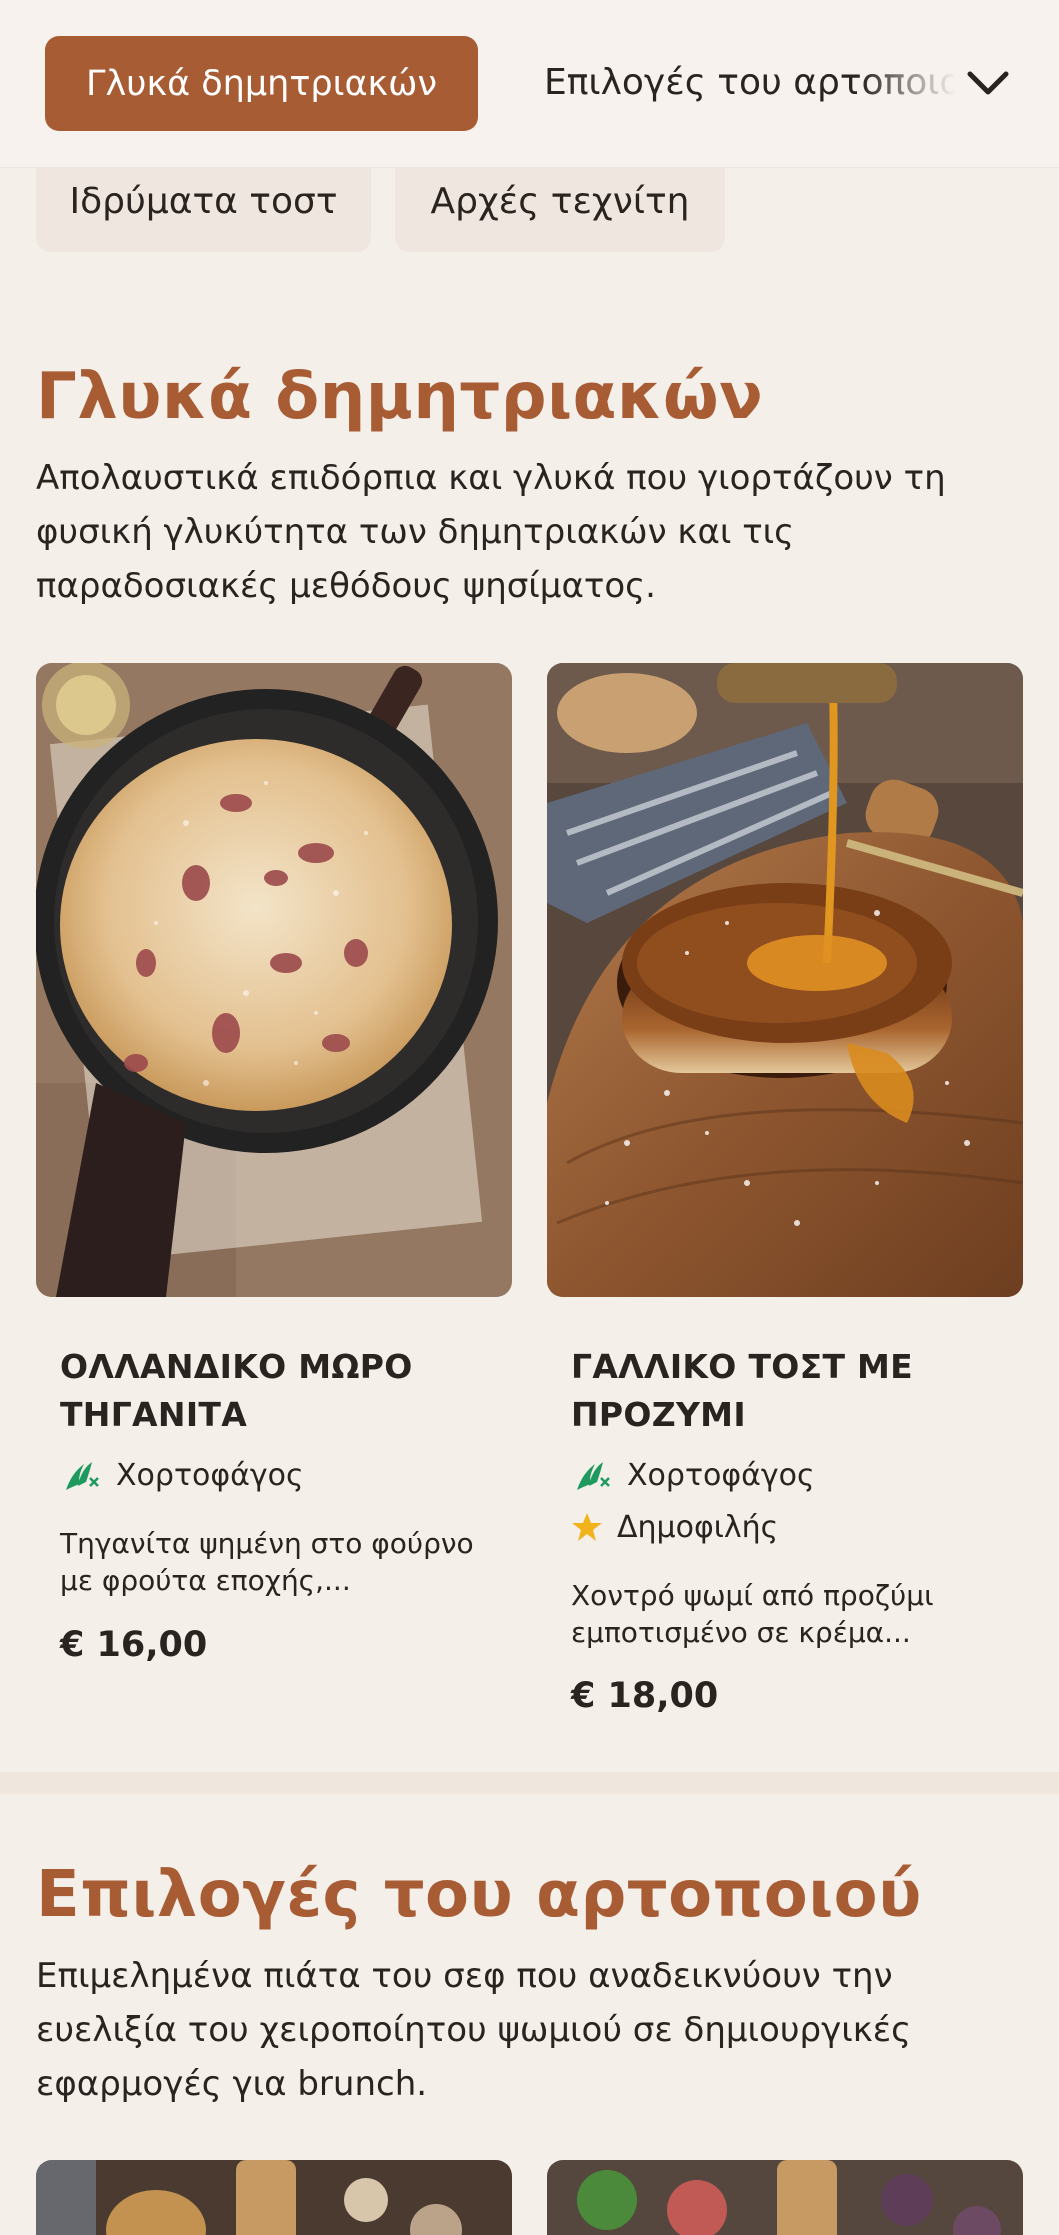 This screenshot has height=2235, width=1059. I want to click on menu-item-price: € 16,00, so click(134, 1645).